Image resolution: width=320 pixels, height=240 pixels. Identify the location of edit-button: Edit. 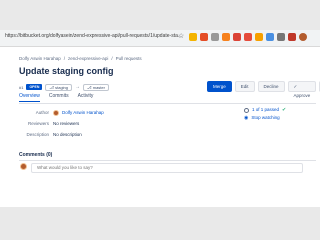
(244, 86).